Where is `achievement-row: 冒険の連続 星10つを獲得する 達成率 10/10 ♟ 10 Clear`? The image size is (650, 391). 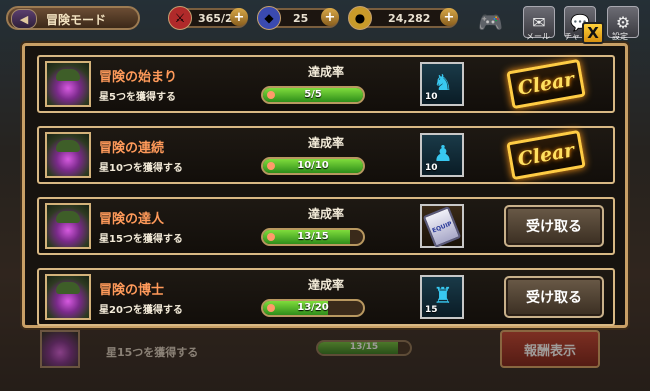
achievement-row: 冒険の連続 星10つを獲得する 達成率 10/10 ♟ 10 Clear is located at coordinates (326, 155).